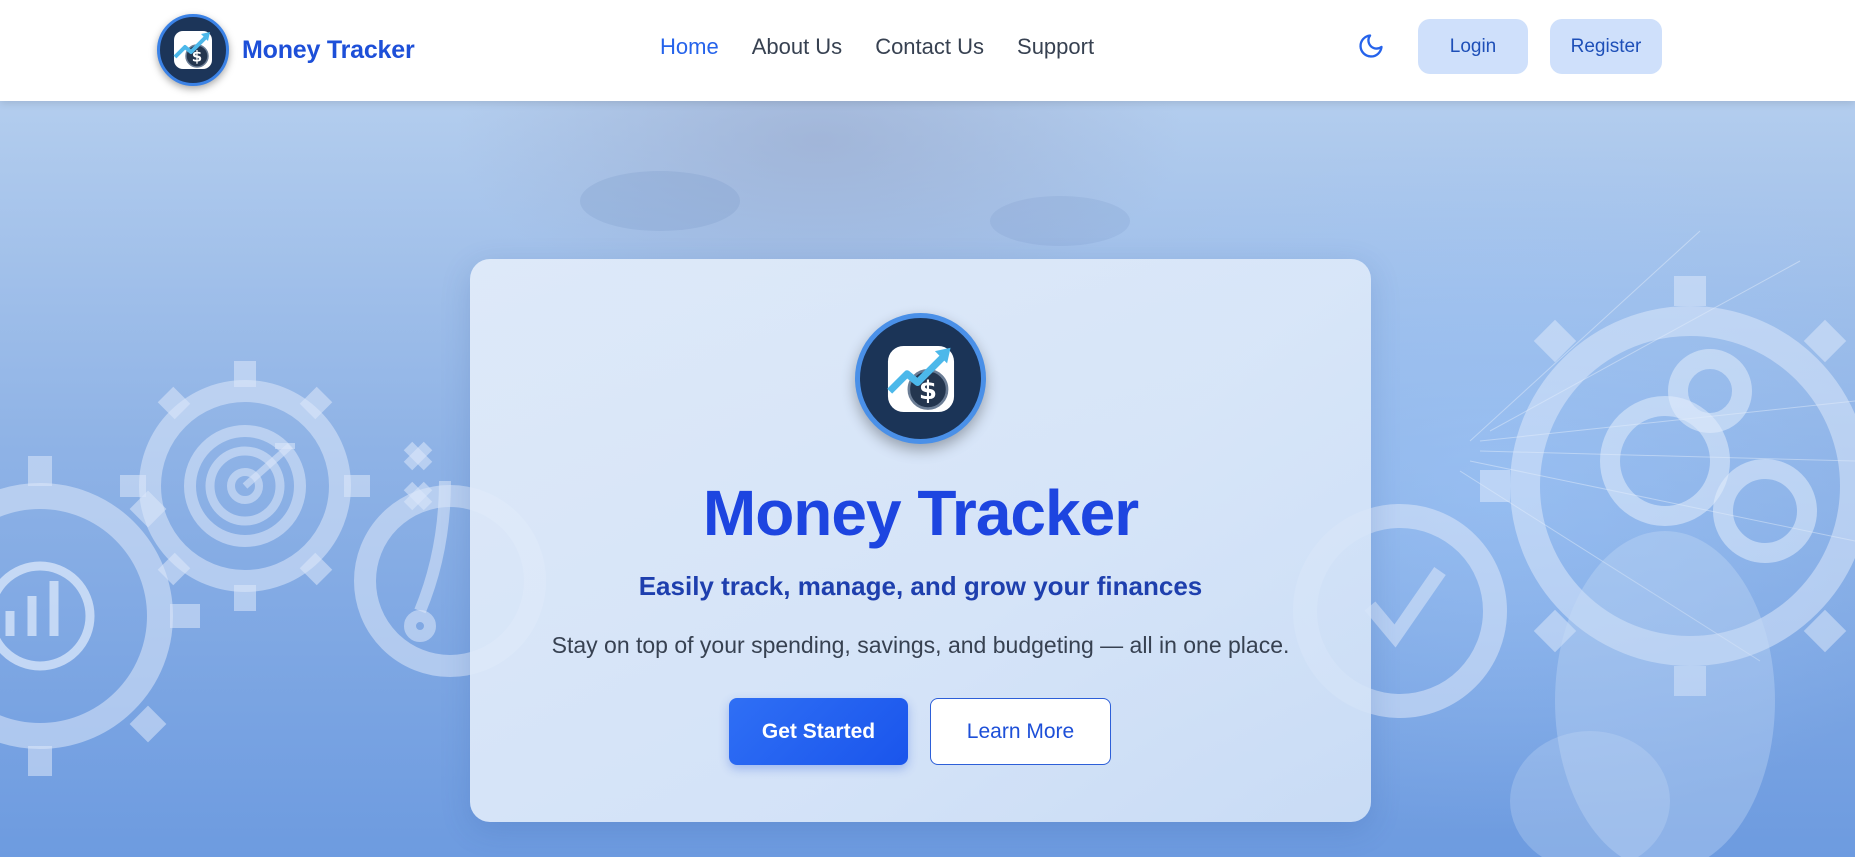  I want to click on main-nav: Home About Us Contact Us Support, so click(893, 47).